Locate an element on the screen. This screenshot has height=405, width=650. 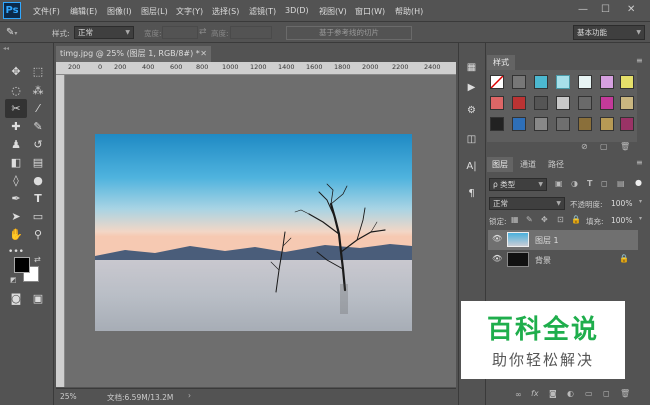
type-tool-icon: T is located at coordinates (38, 198).